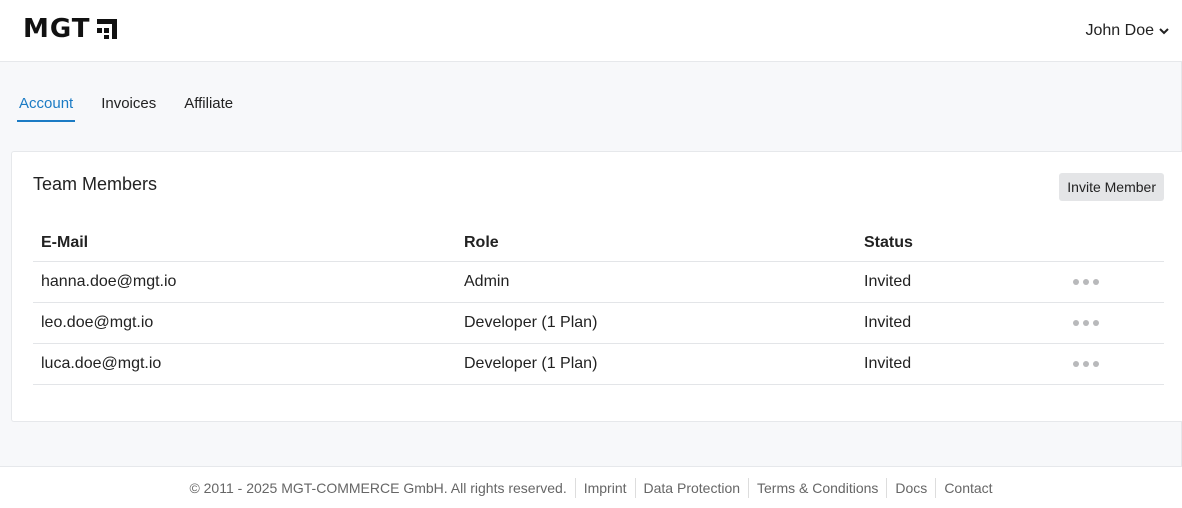 This screenshot has height=508, width=1182. I want to click on footer-link-data-protection: Data Protection, so click(692, 488).